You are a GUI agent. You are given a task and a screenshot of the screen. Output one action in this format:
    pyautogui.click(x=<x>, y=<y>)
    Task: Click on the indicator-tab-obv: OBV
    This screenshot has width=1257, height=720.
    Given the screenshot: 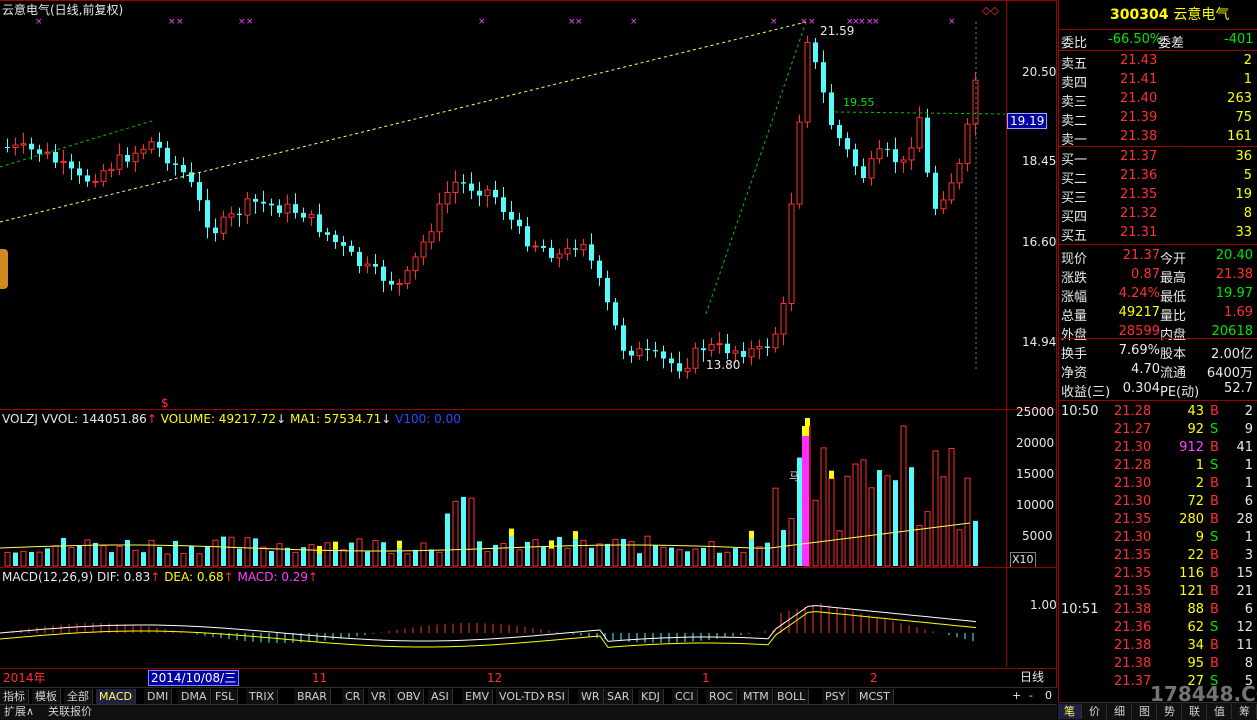 What is the action you would take?
    pyautogui.click(x=409, y=696)
    